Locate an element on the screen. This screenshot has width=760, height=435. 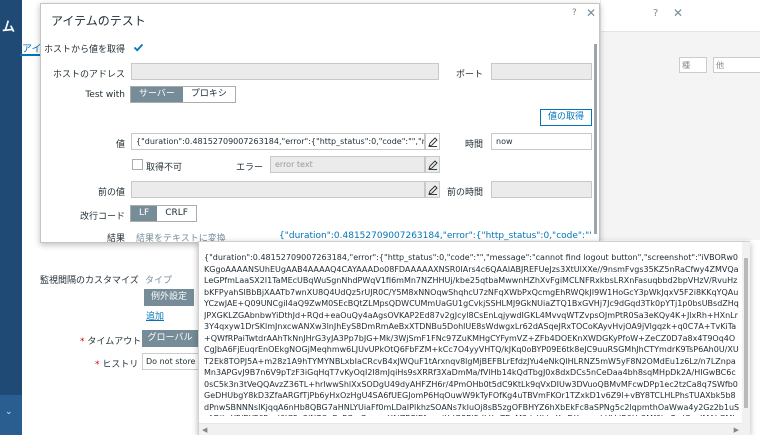
eol-label: 改行コード is located at coordinates (102, 217).